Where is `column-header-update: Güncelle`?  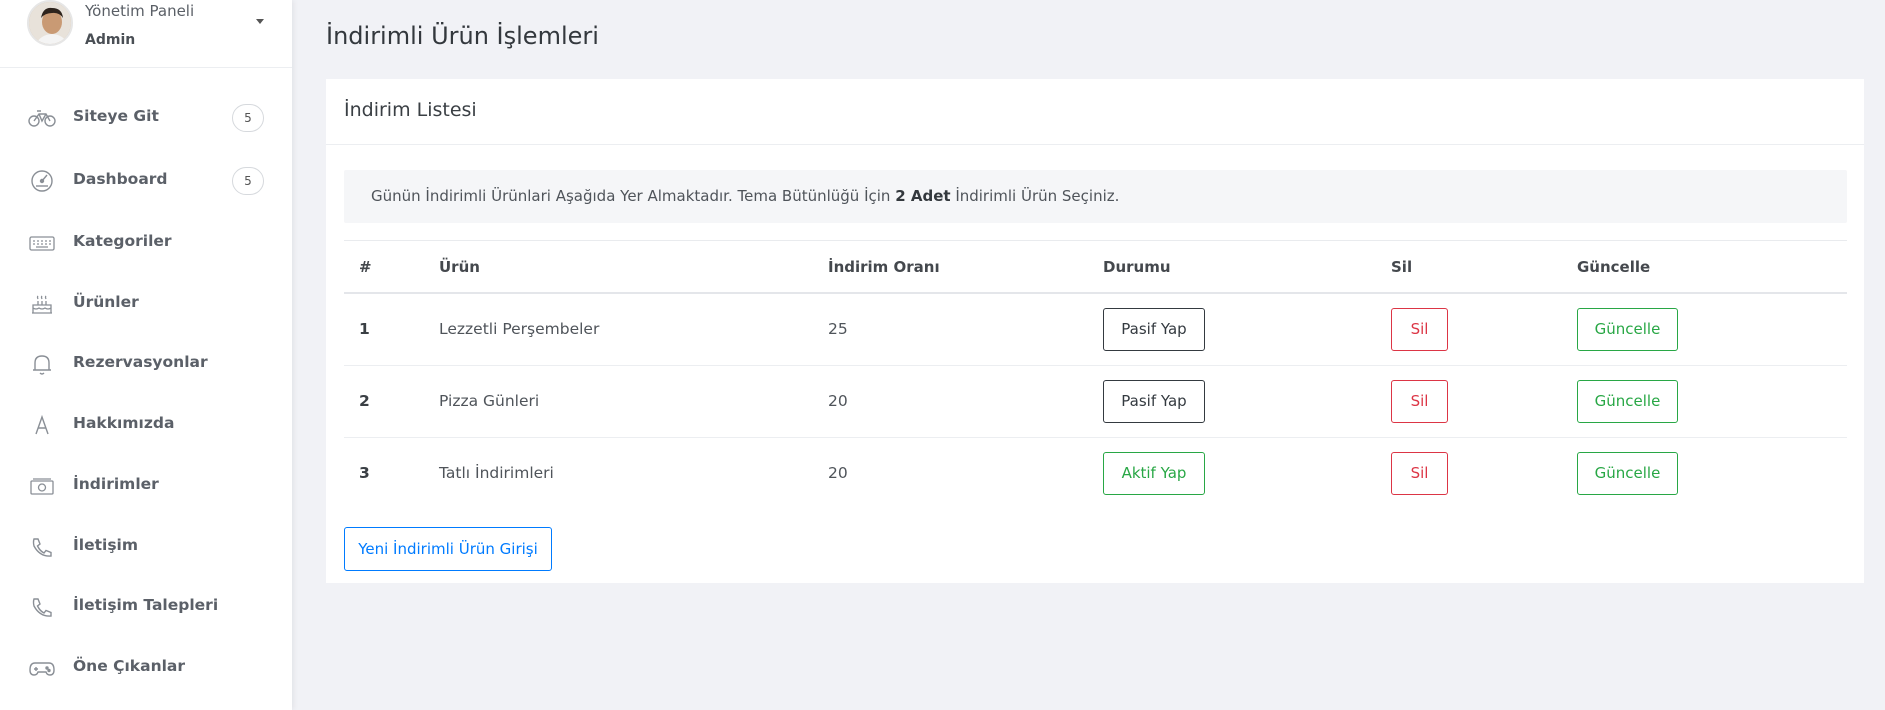 column-header-update: Güncelle is located at coordinates (1614, 267).